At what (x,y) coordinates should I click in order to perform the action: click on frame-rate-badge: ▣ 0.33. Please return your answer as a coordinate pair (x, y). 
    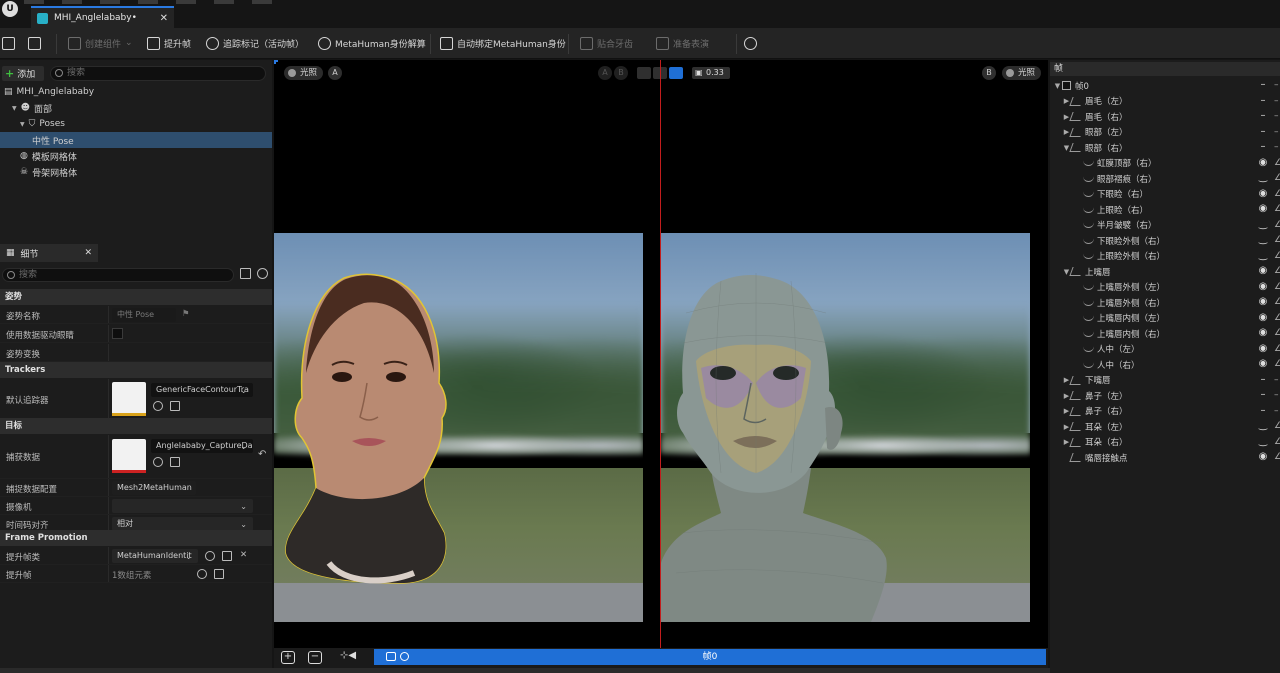
    Looking at the image, I should click on (711, 73).